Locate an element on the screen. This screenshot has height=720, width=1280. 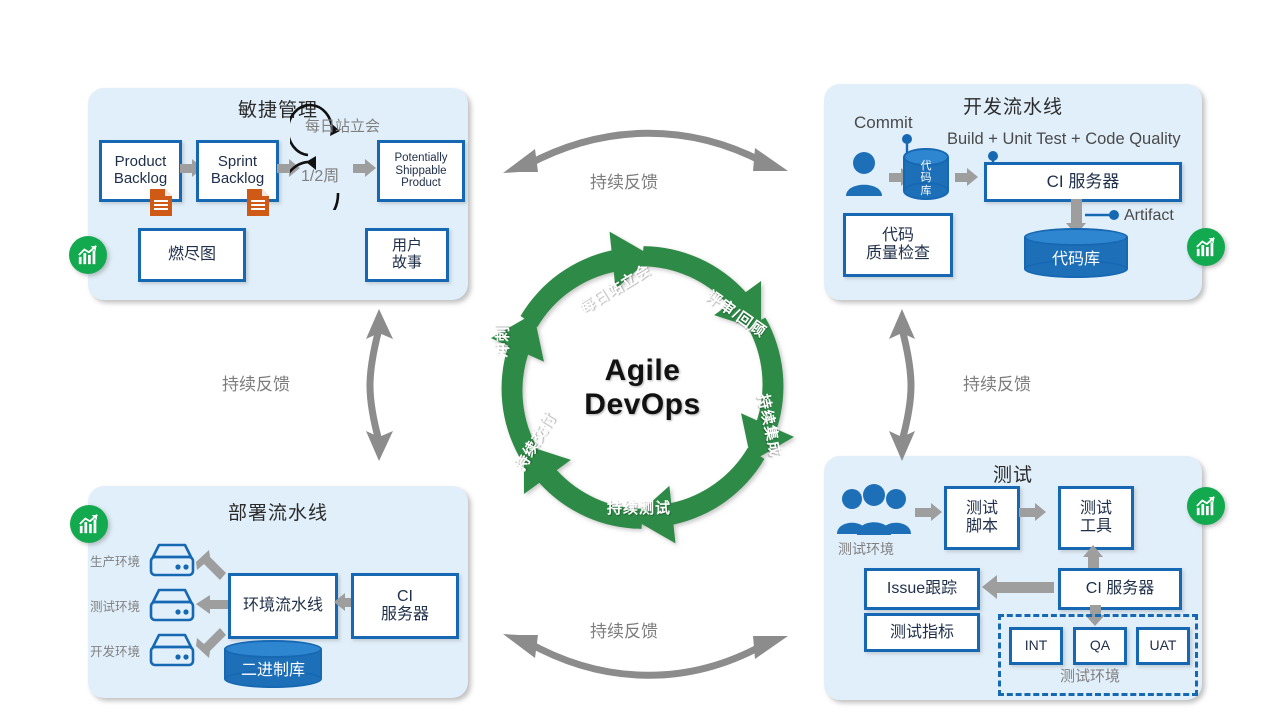
sprint-backlog-line1: Sprint is located at coordinates (237, 162).